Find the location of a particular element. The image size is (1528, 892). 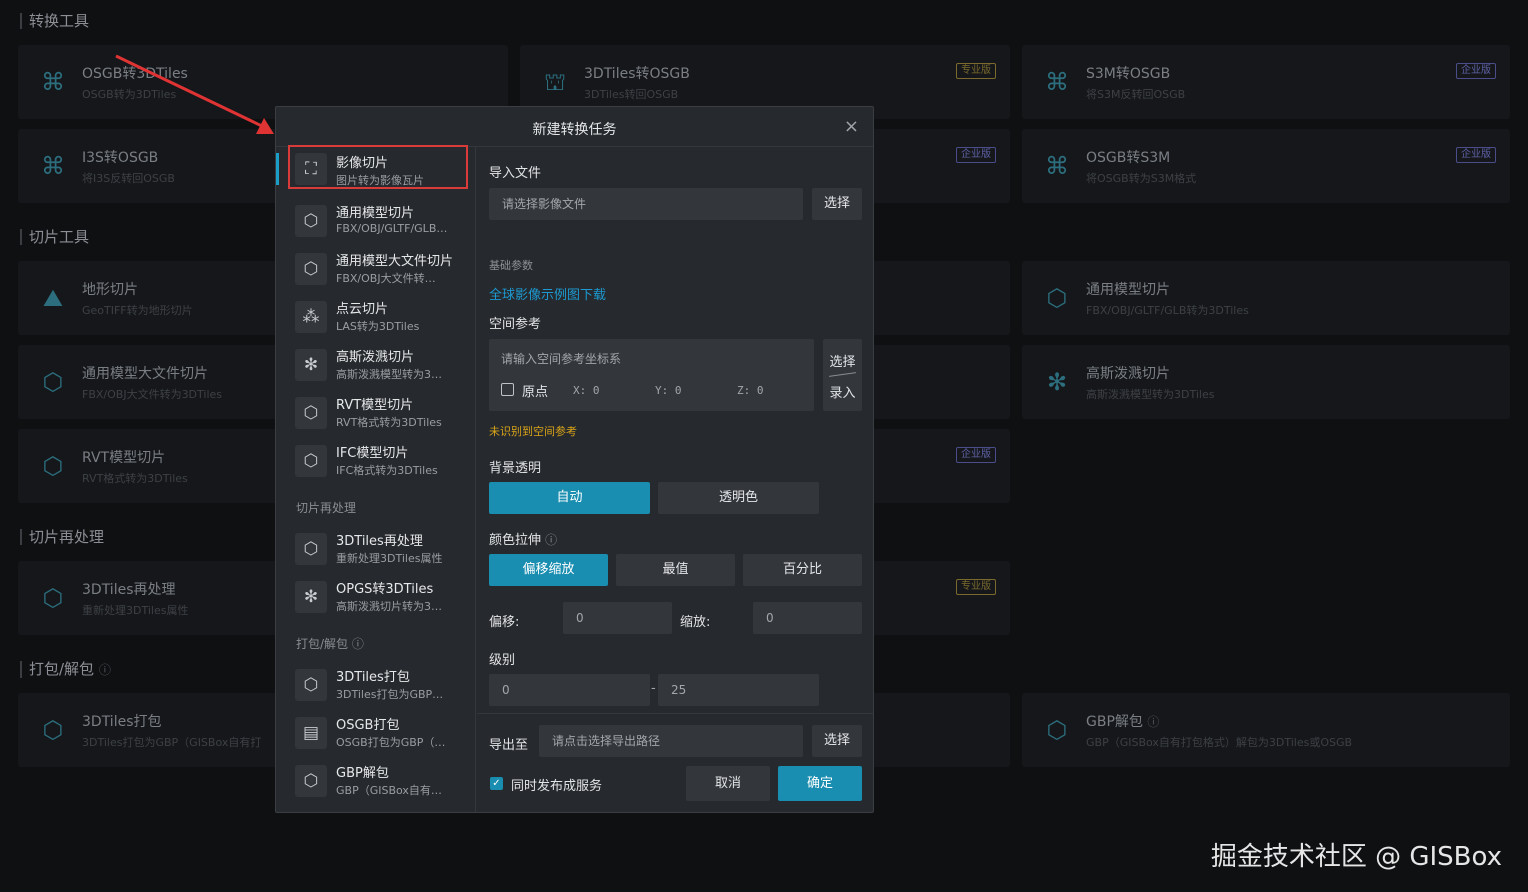

section-slice-title: 切片工具 is located at coordinates (54, 237).